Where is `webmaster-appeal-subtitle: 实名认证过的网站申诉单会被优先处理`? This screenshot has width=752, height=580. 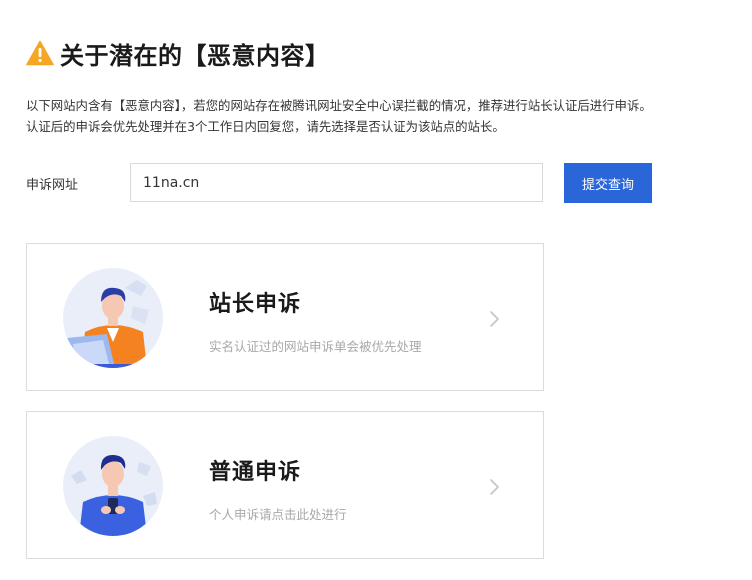 webmaster-appeal-subtitle: 实名认证过的网站申诉单会被优先处理 is located at coordinates (315, 346).